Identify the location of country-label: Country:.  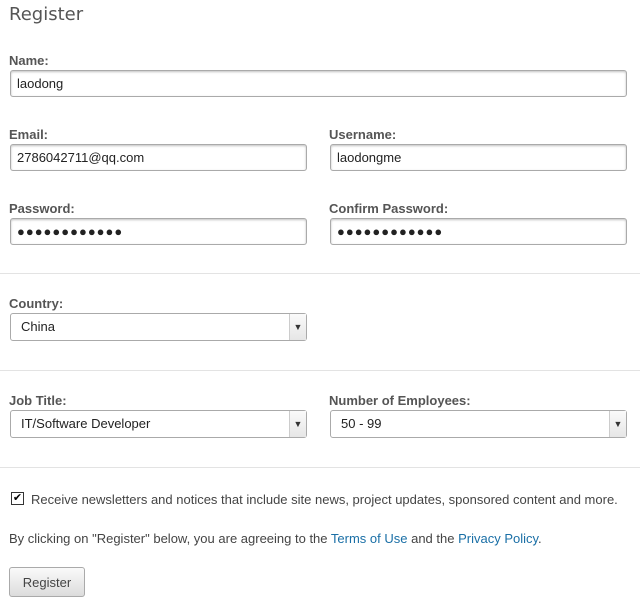
(36, 303).